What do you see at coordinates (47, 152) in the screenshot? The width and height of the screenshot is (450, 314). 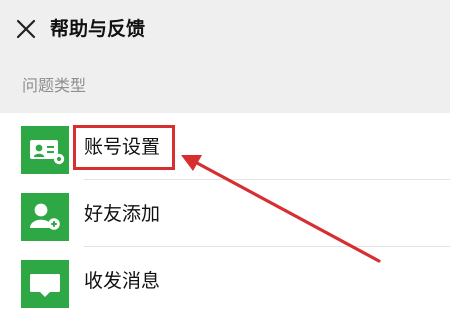 I see `id-card-gear-icon` at bounding box center [47, 152].